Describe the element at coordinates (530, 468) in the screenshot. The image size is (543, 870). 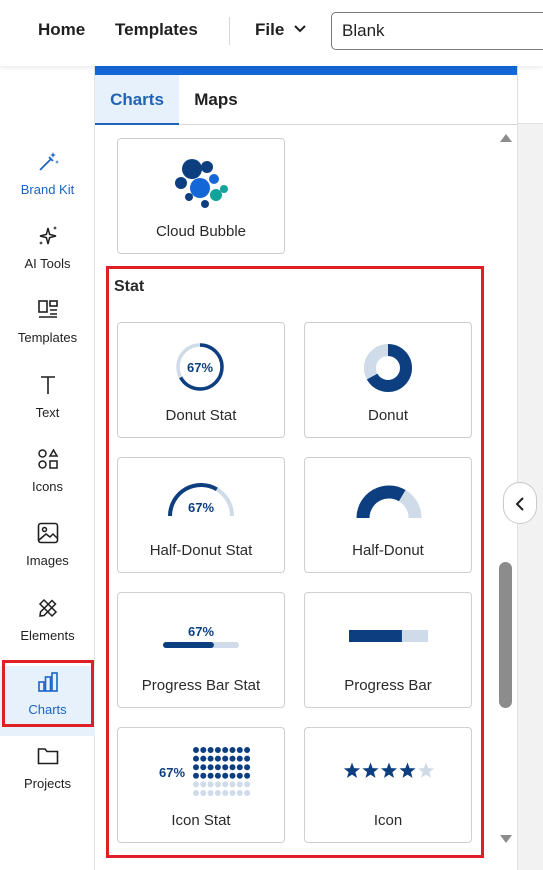
I see `canvas-edge` at that location.